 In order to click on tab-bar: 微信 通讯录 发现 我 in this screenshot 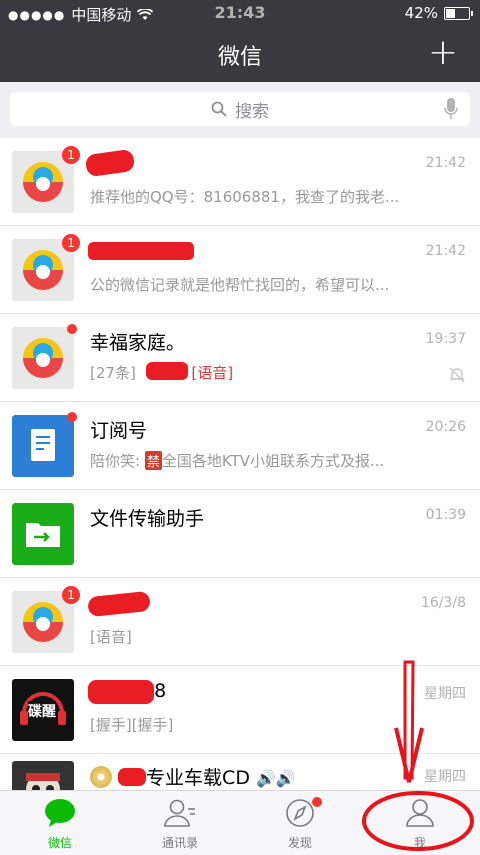, I will do `click(240, 822)`.